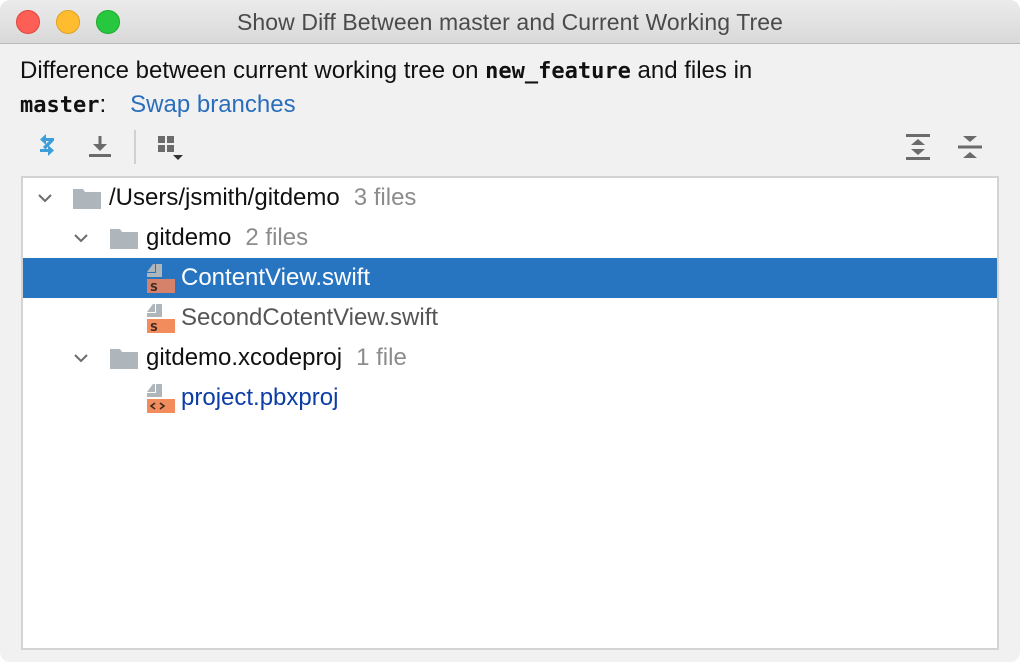 The height and width of the screenshot is (662, 1020). I want to click on description-suffix: :, so click(103, 104).